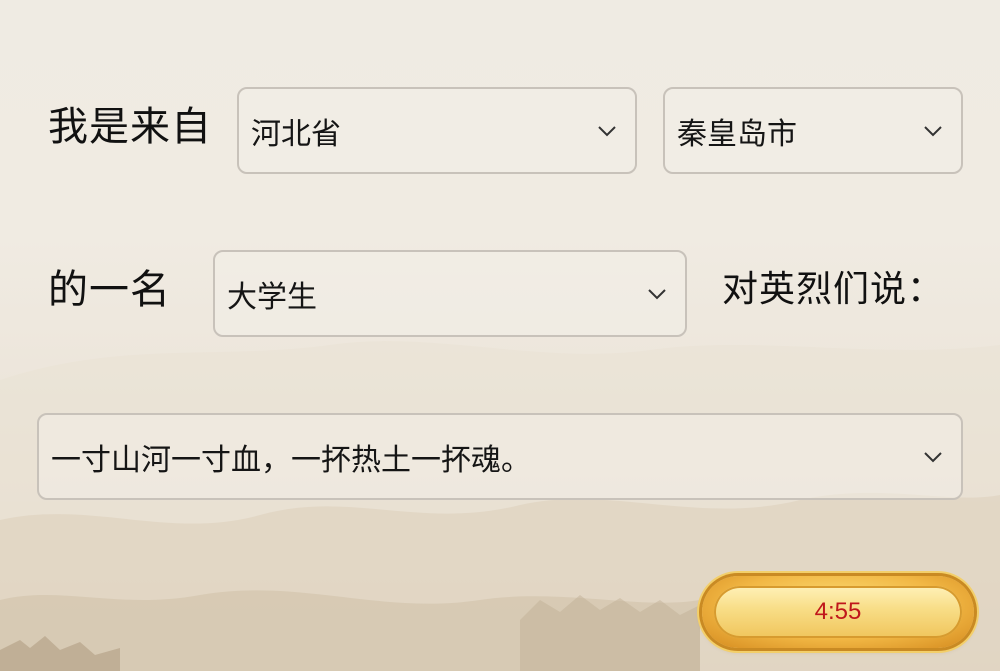  Describe the element at coordinates (833, 289) in the screenshot. I see `suffix-label-say-to-heroes: 对英烈们说：` at that location.